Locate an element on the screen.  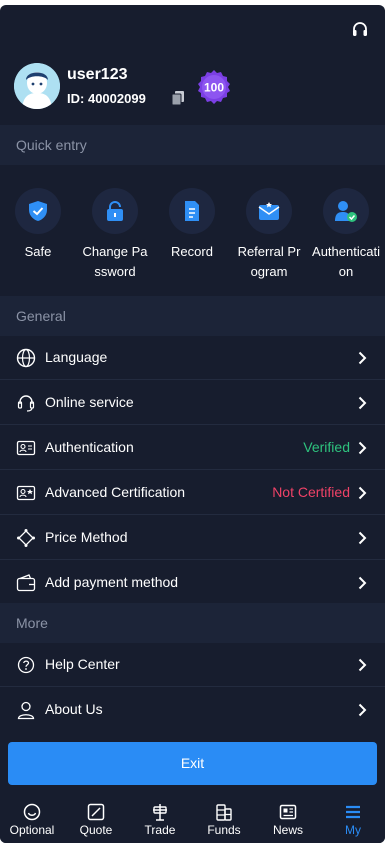
row-language: Language is located at coordinates (192, 358).